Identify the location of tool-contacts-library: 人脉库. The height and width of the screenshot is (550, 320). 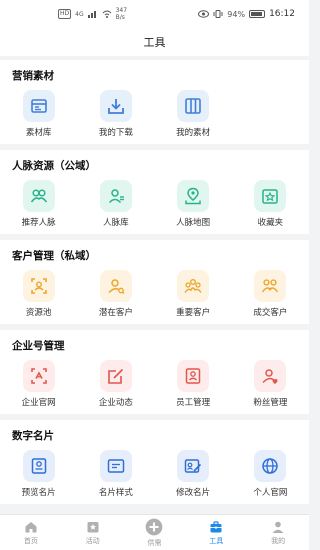
(115, 204).